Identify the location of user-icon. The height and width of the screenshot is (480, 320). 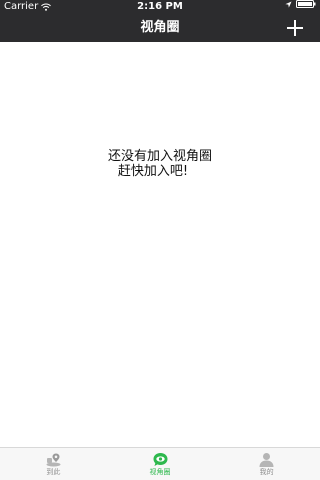
(266, 460).